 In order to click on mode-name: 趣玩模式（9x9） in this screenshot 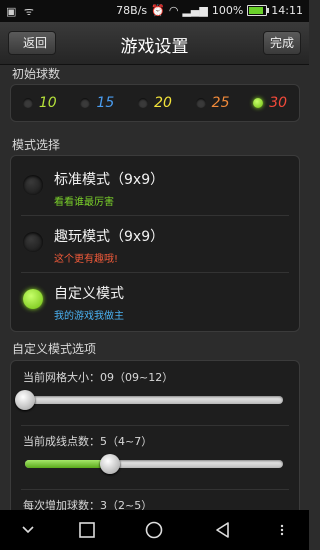, I will do `click(109, 237)`.